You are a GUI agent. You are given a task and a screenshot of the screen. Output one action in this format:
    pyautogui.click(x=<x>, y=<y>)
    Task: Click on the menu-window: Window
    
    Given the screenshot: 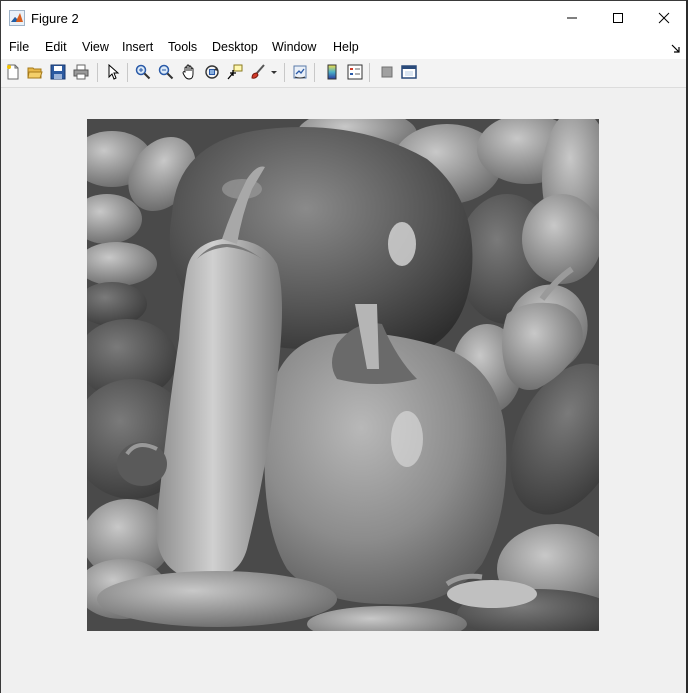 What is the action you would take?
    pyautogui.click(x=294, y=47)
    